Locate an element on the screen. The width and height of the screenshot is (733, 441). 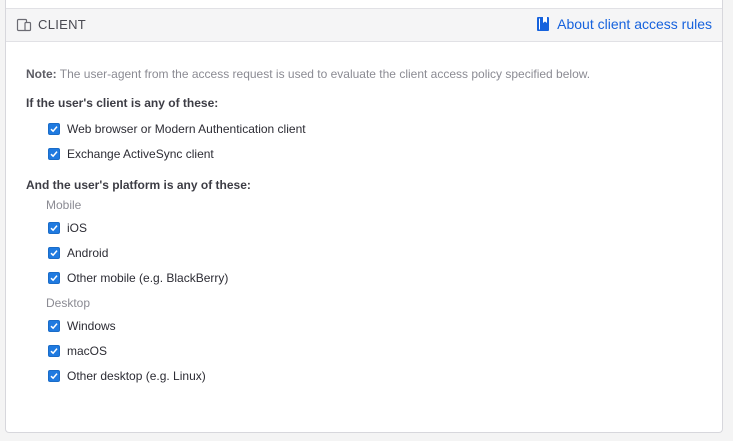
platform-option-macos: macOS is located at coordinates (375, 350).